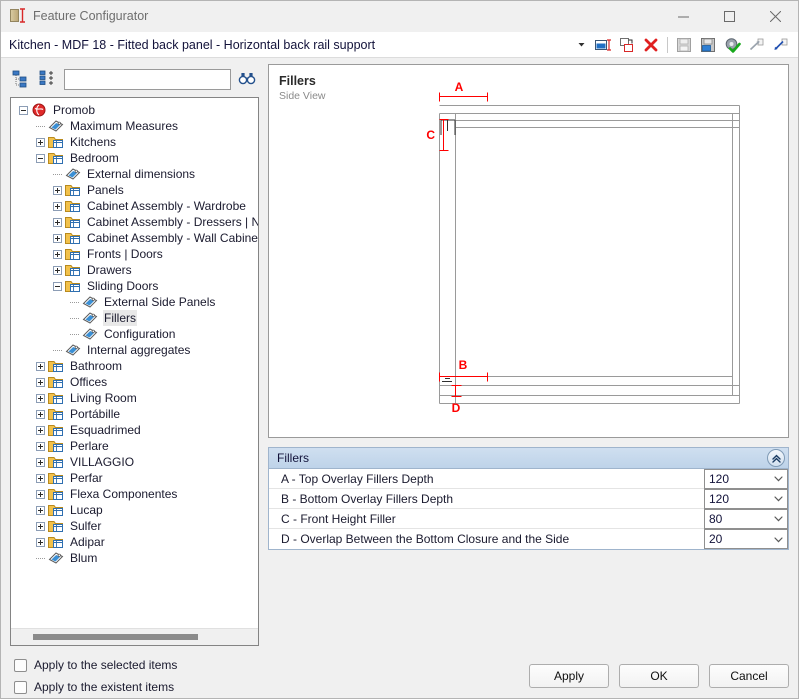  Describe the element at coordinates (134, 302) in the screenshot. I see `tree-item-external-side-panels: External Side Panels` at that location.